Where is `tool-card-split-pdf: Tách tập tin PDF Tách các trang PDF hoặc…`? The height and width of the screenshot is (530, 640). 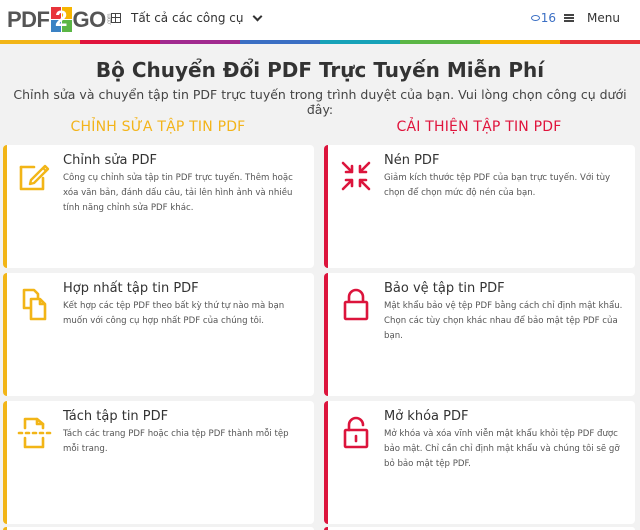 tool-card-split-pdf: Tách tập tin PDF Tách các trang PDF hoặc… is located at coordinates (158, 462).